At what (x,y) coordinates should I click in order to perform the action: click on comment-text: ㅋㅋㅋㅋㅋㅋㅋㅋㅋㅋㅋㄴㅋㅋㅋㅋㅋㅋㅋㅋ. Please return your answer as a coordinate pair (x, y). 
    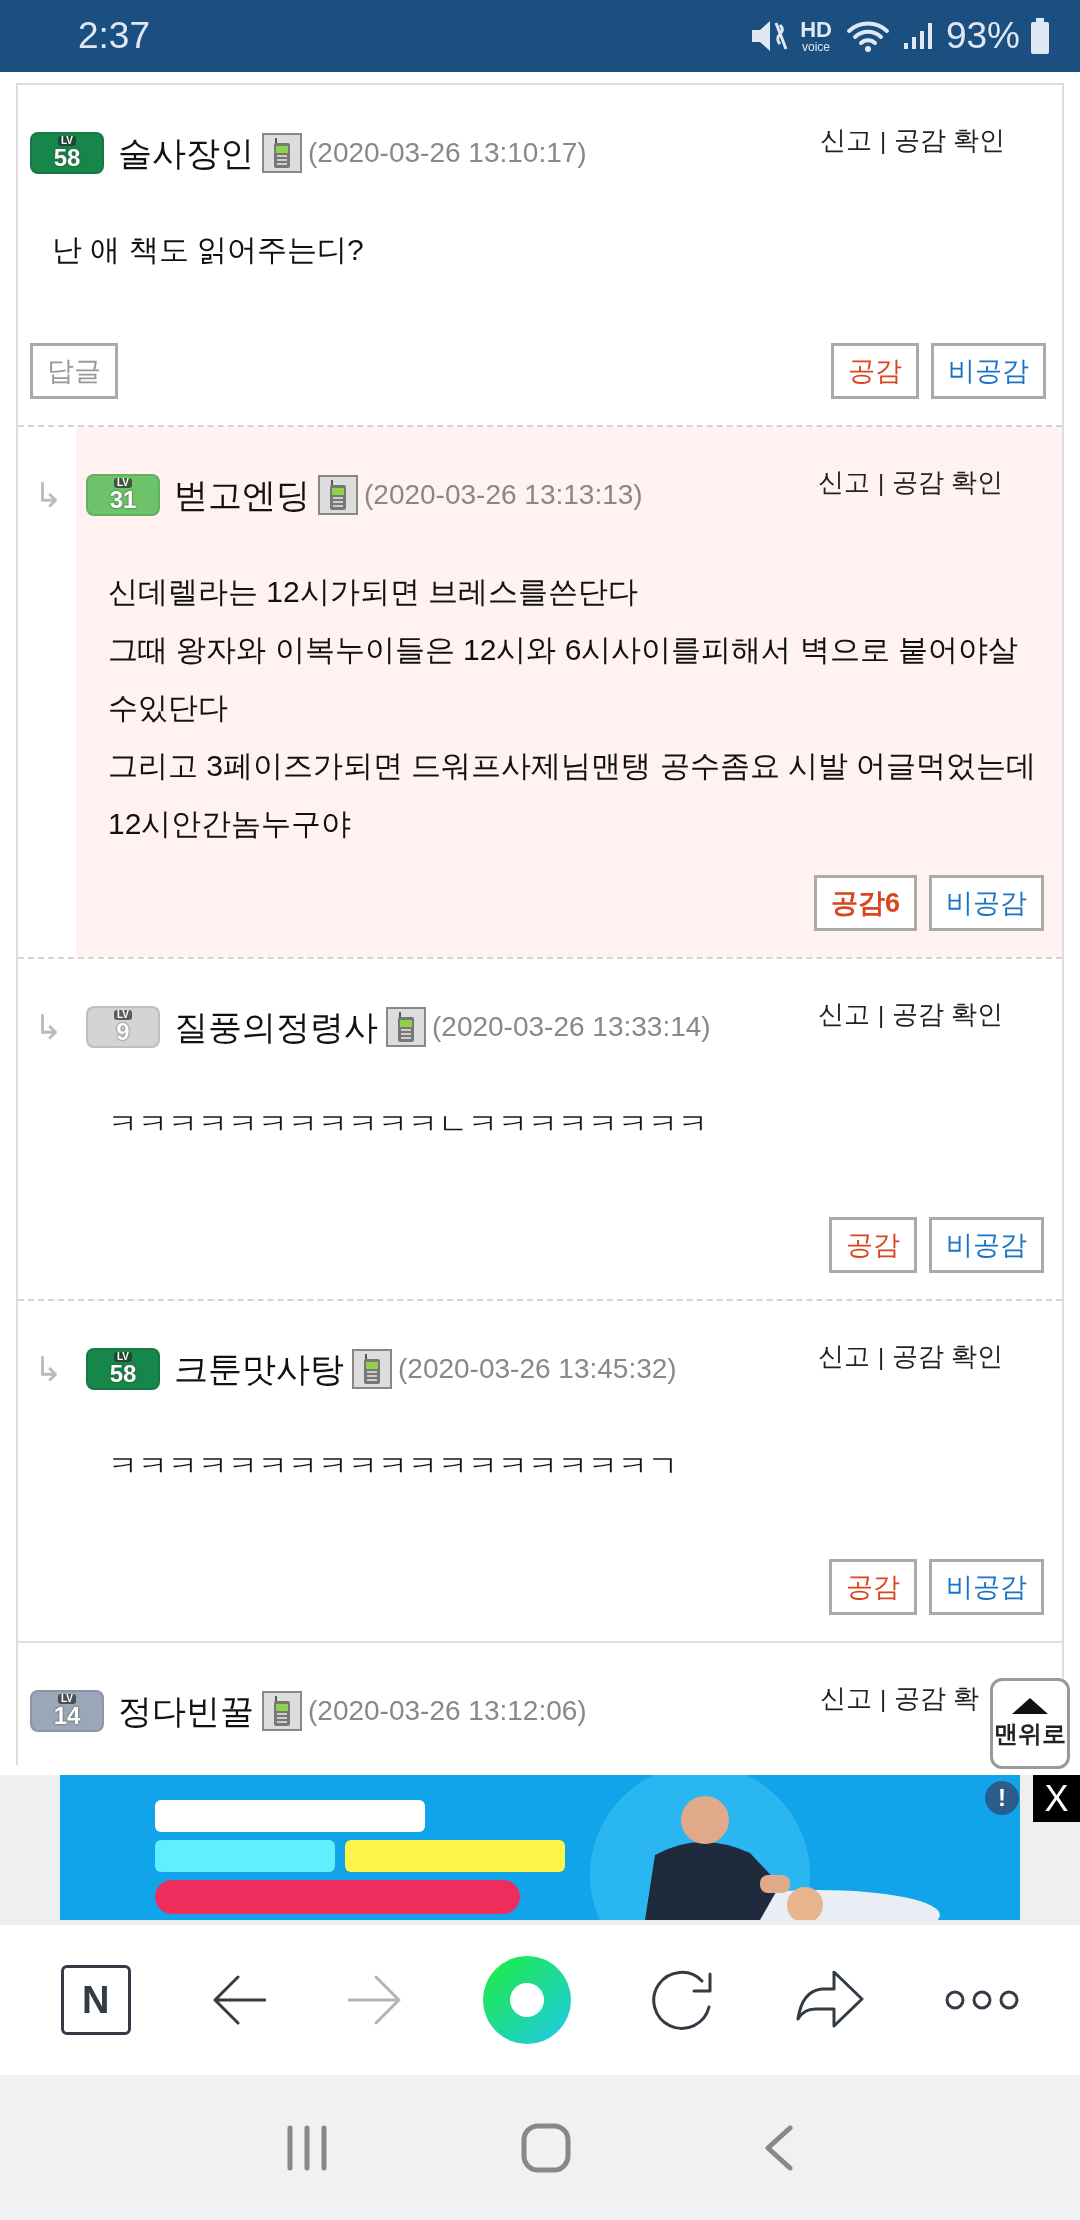
    Looking at the image, I should click on (408, 1124).